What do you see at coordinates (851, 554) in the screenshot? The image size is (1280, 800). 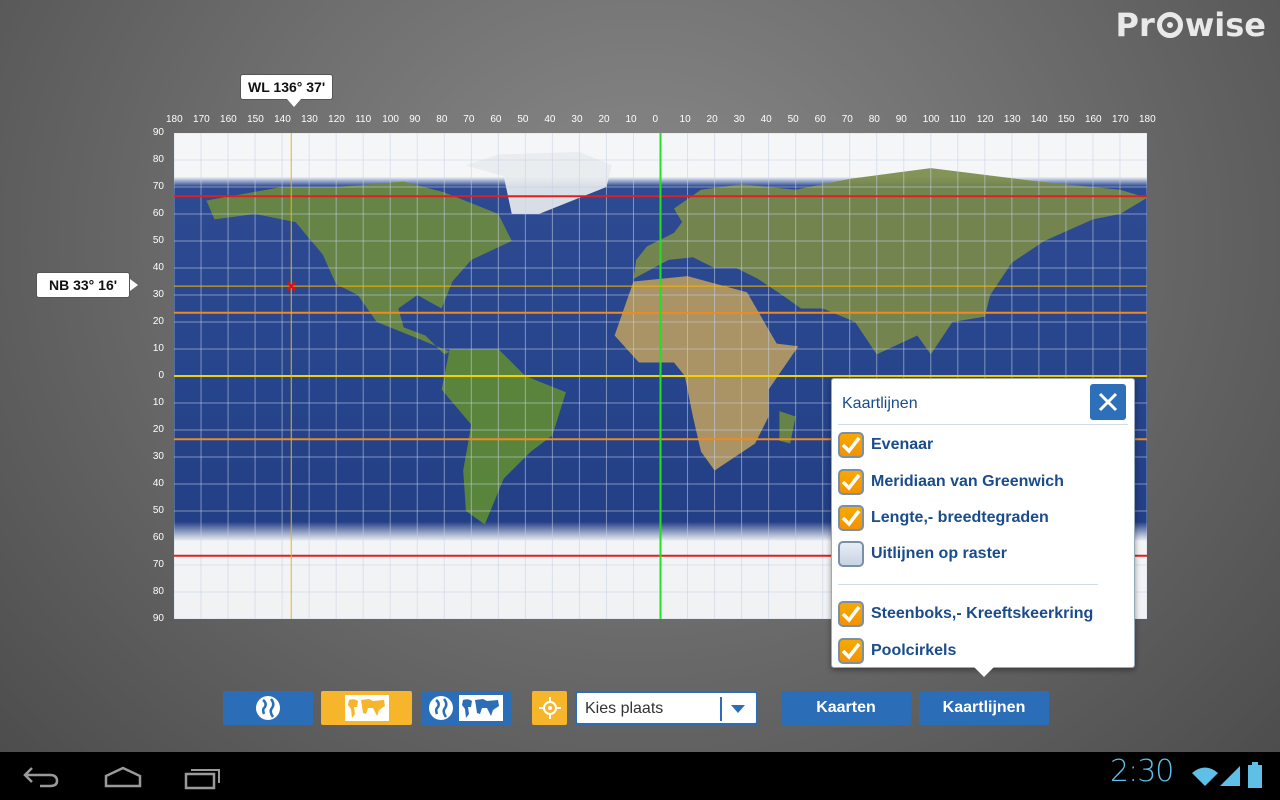 I see `checkbox-snap-to-grid` at bounding box center [851, 554].